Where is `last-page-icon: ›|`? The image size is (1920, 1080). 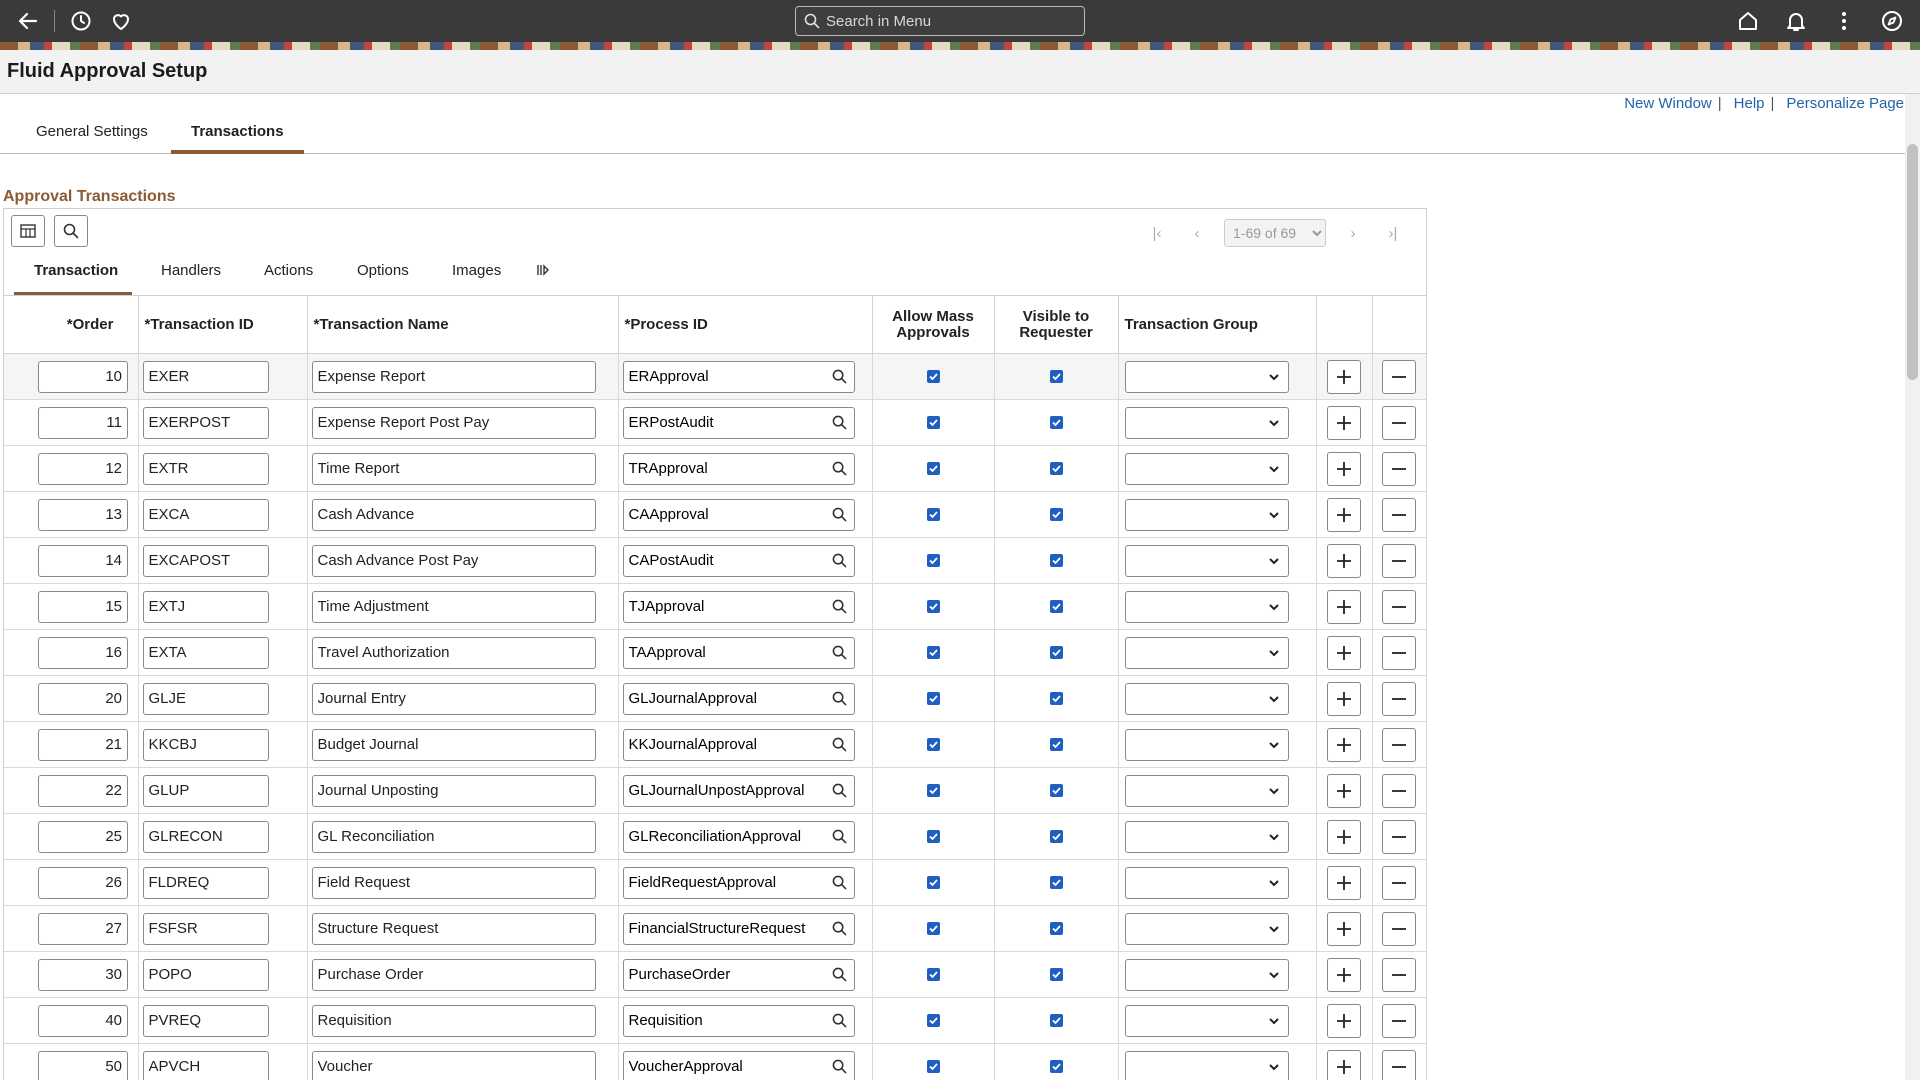
last-page-icon: ›| is located at coordinates (1393, 233).